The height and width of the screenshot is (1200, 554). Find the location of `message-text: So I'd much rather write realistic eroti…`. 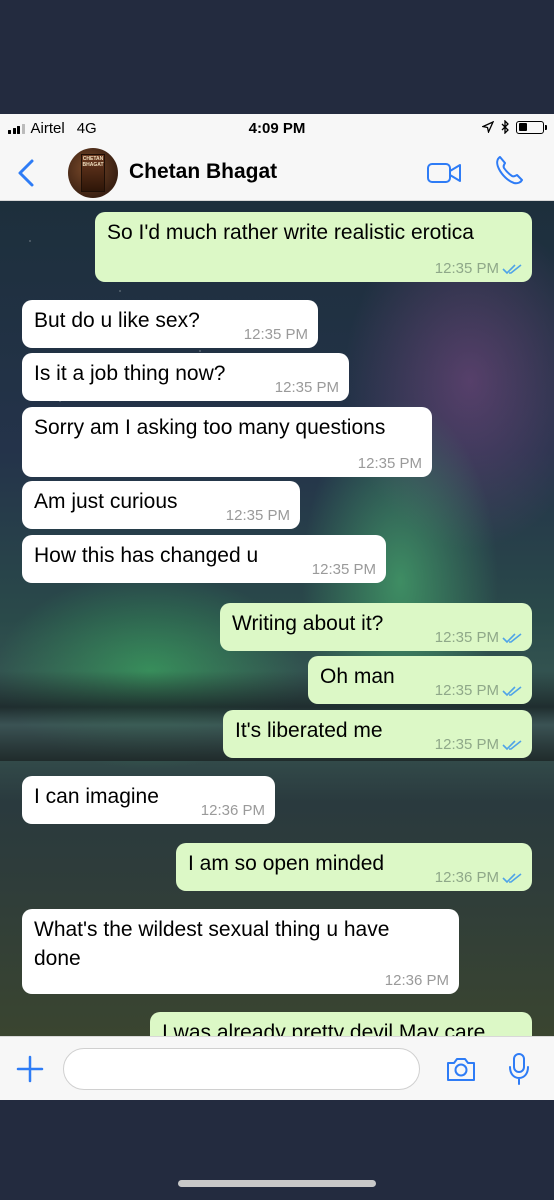

message-text: So I'd much rather write realistic eroti… is located at coordinates (290, 232).